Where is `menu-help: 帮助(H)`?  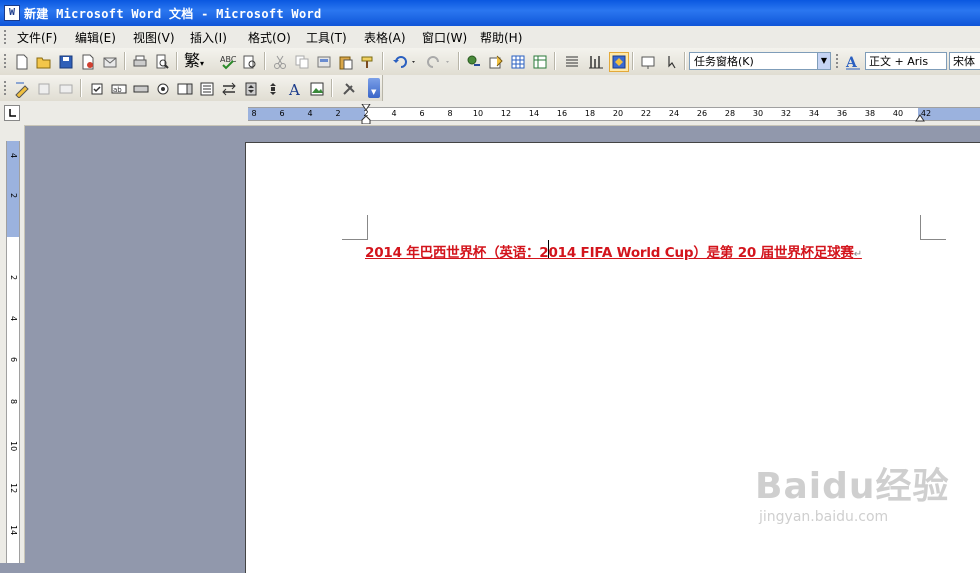
menu-help: 帮助(H) is located at coordinates (501, 37).